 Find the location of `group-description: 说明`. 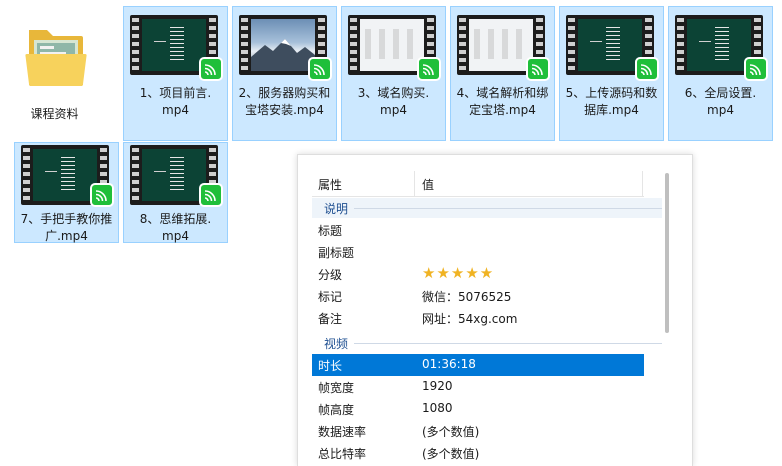

group-description: 说明 is located at coordinates (487, 208).